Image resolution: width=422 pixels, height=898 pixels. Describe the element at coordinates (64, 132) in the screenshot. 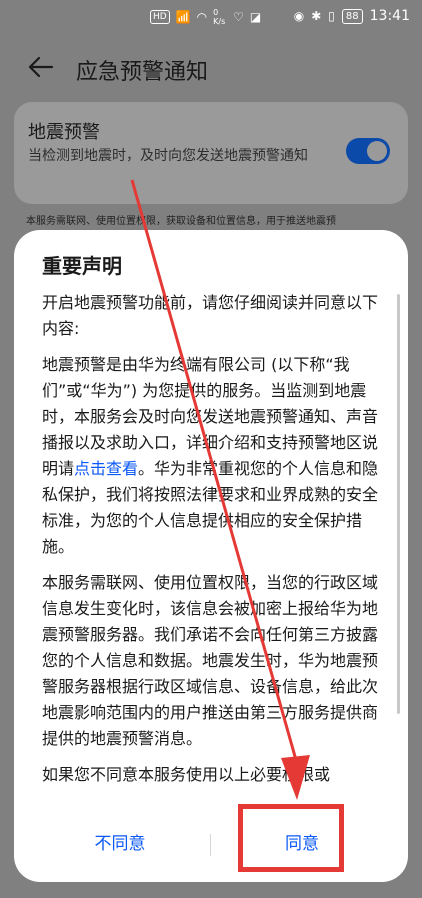

I see `earthquake-warning-title: 地震预警` at that location.